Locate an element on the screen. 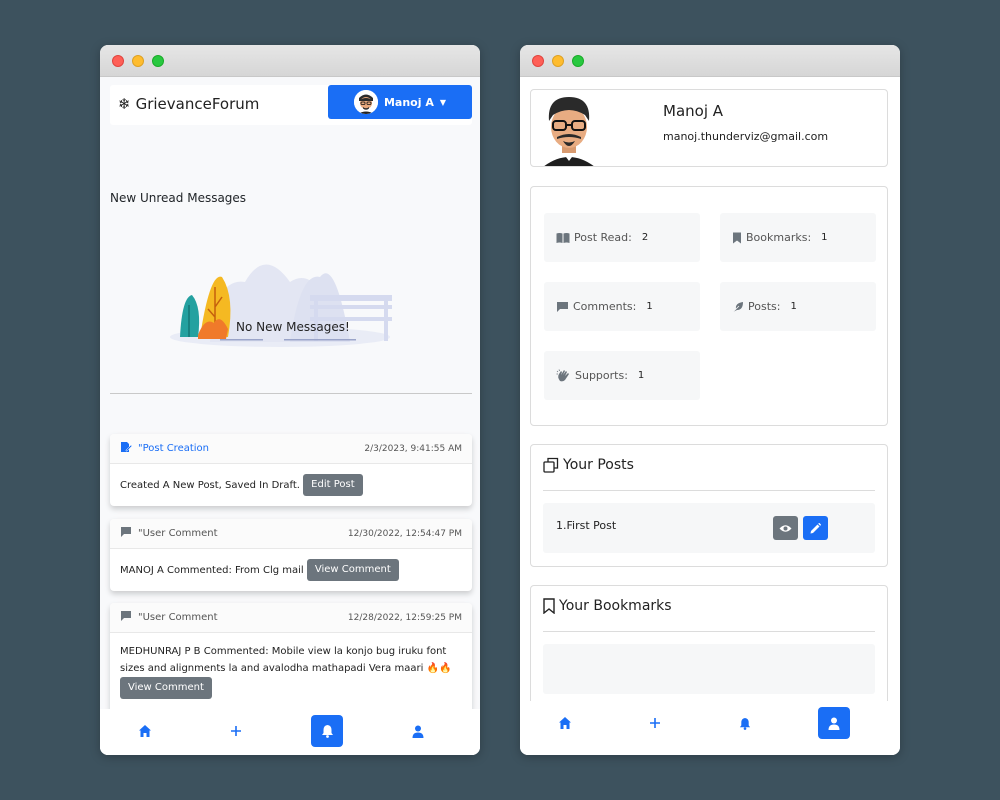  post-title: 1.First Post is located at coordinates (586, 525).